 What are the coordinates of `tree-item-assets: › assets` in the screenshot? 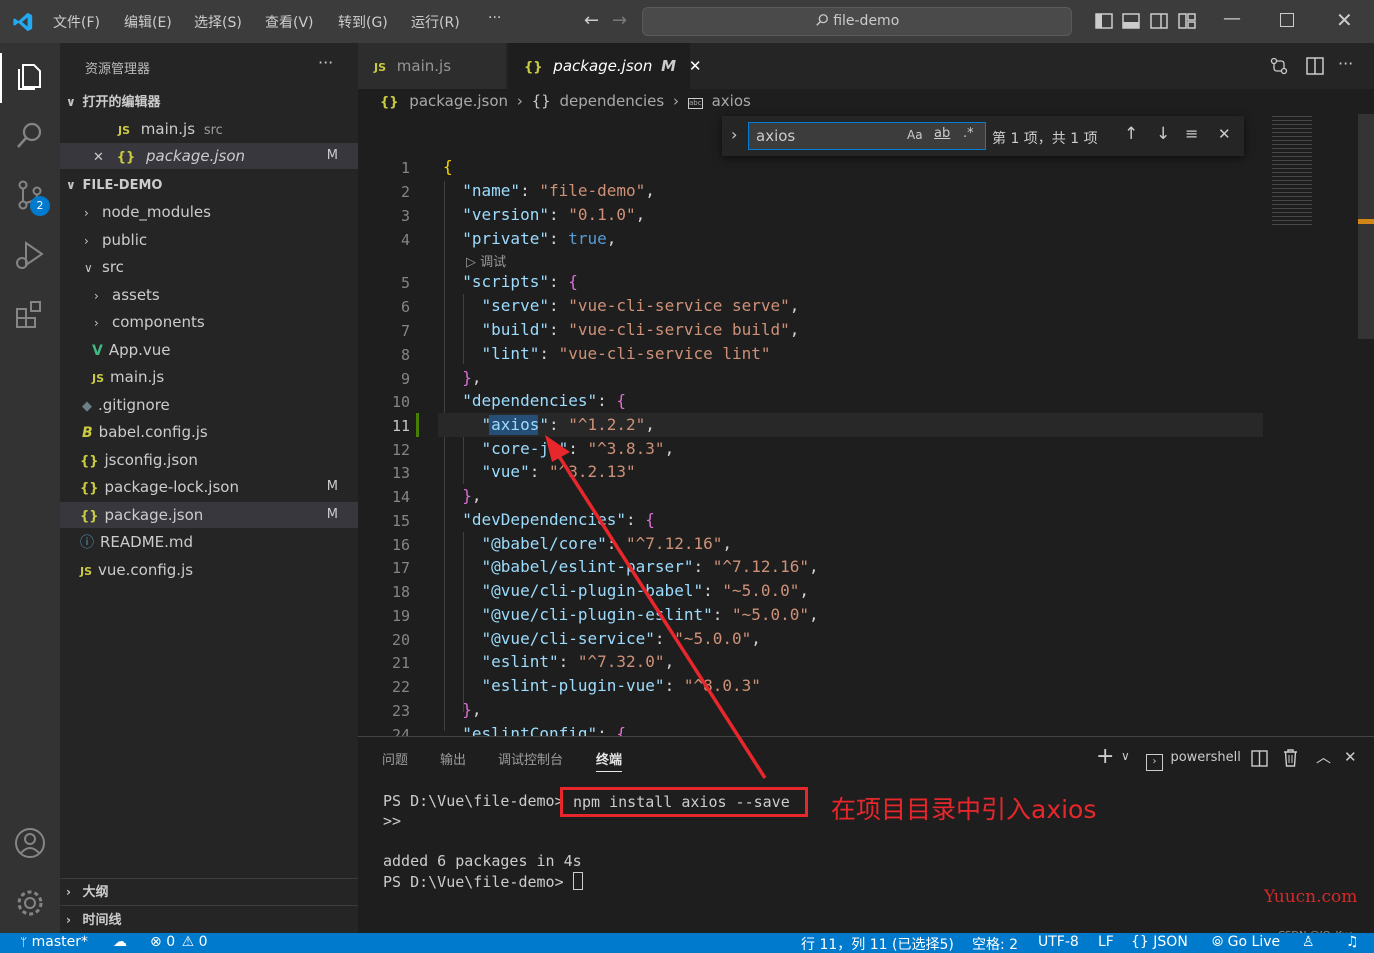 It's located at (209, 295).